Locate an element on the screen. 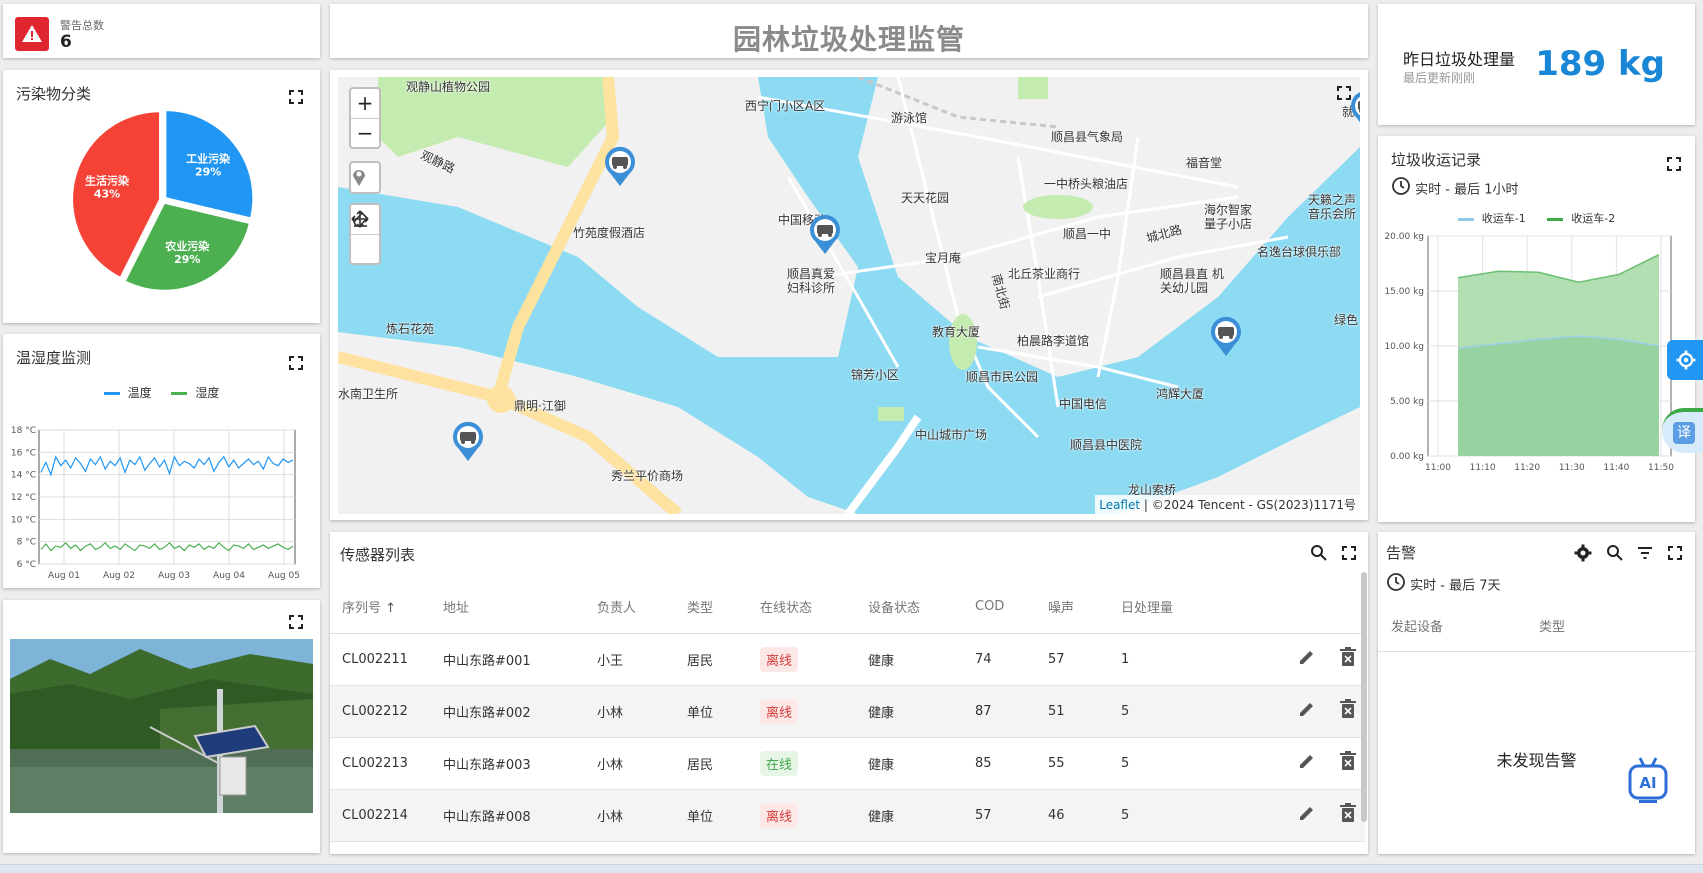 This screenshot has height=873, width=1703. map-label: 宝月庵 is located at coordinates (943, 258).